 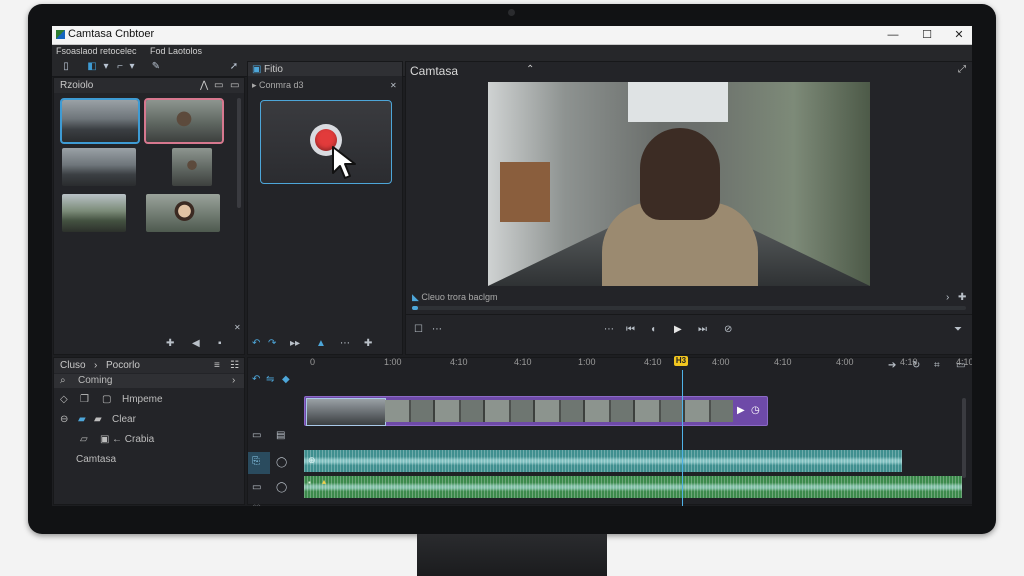 I want to click on video-track-icon: ▭, so click(x=256, y=436).